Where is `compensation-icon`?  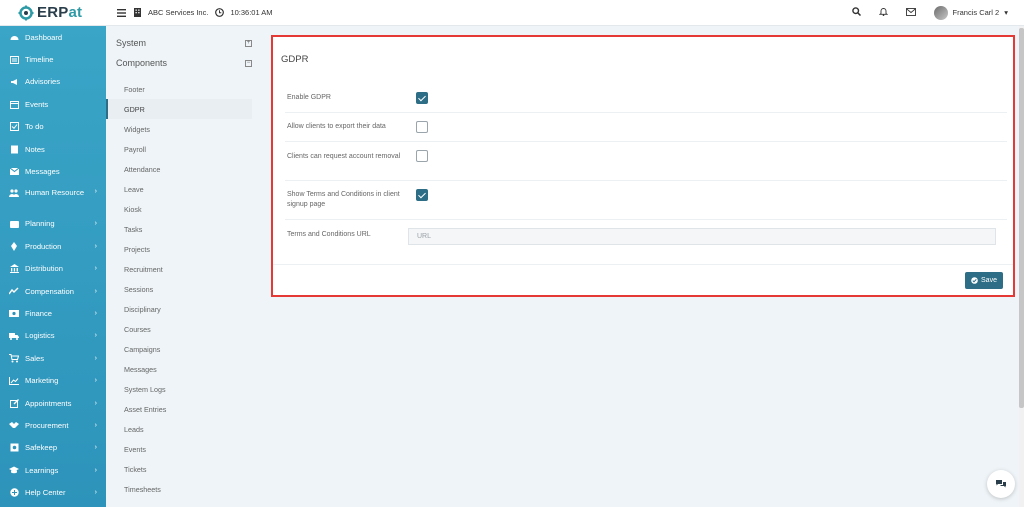
compensation-icon is located at coordinates (14, 291).